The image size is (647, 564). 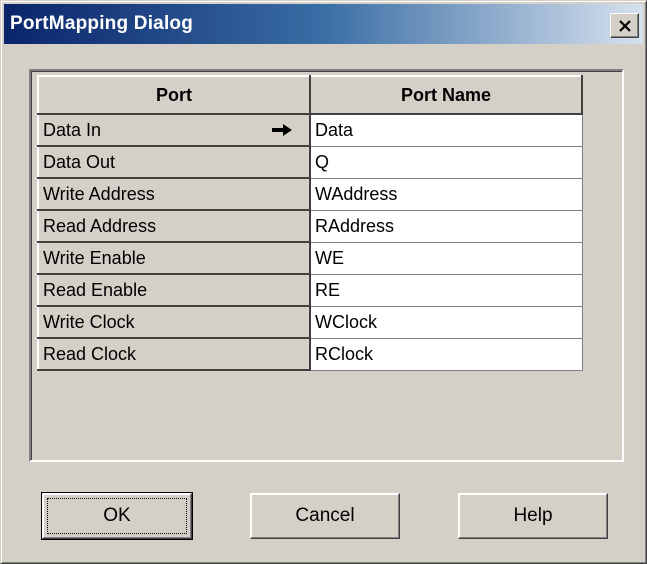 I want to click on port-name-cell: Q, so click(x=446, y=162).